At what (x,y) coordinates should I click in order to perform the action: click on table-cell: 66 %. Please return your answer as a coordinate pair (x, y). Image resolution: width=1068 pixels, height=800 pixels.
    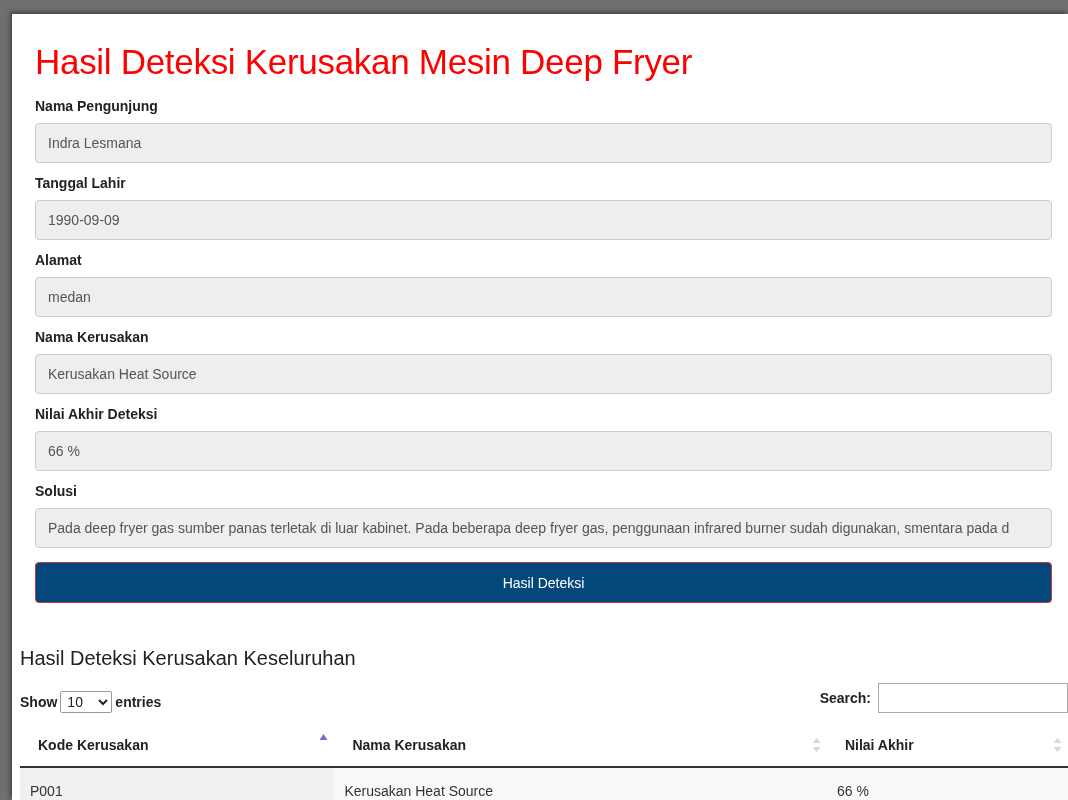
    Looking at the image, I should click on (947, 783).